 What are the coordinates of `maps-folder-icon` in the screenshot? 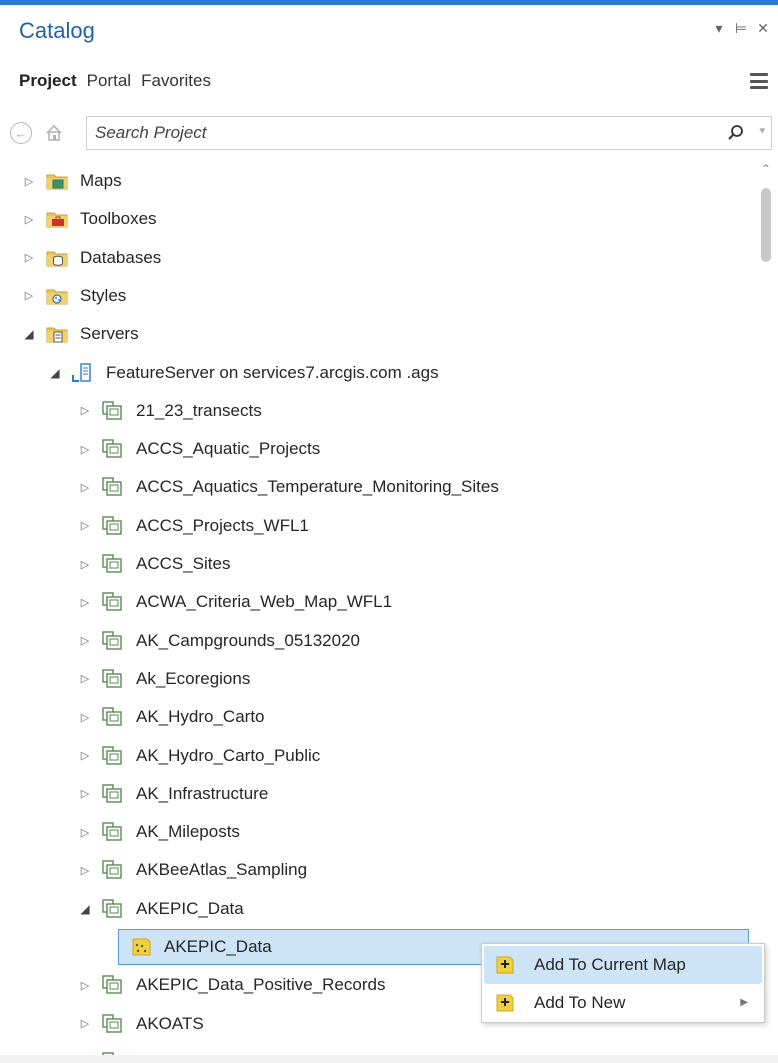 It's located at (57, 181).